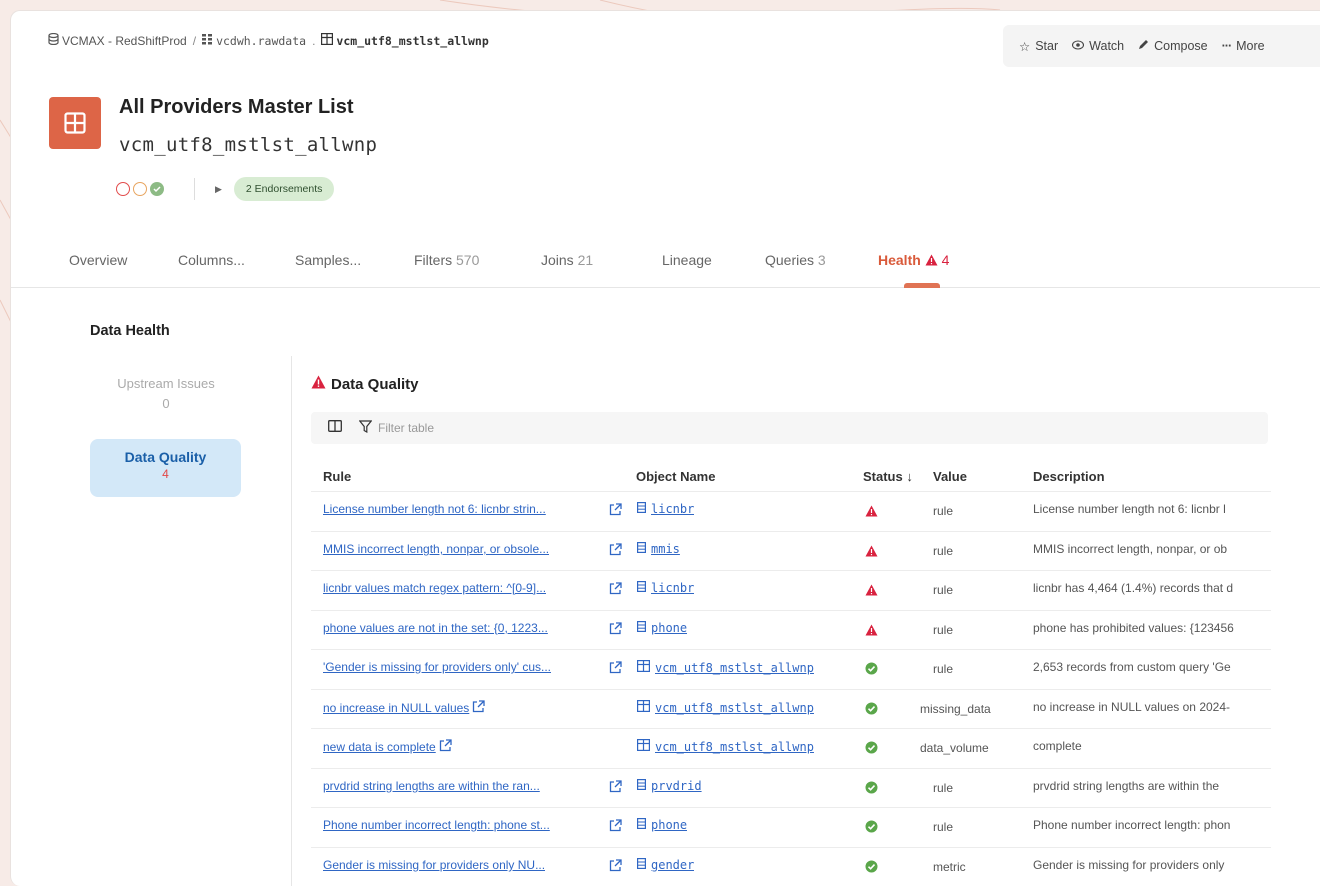 The image size is (1320, 886). Describe the element at coordinates (53, 40) in the screenshot. I see `database-icon` at that location.